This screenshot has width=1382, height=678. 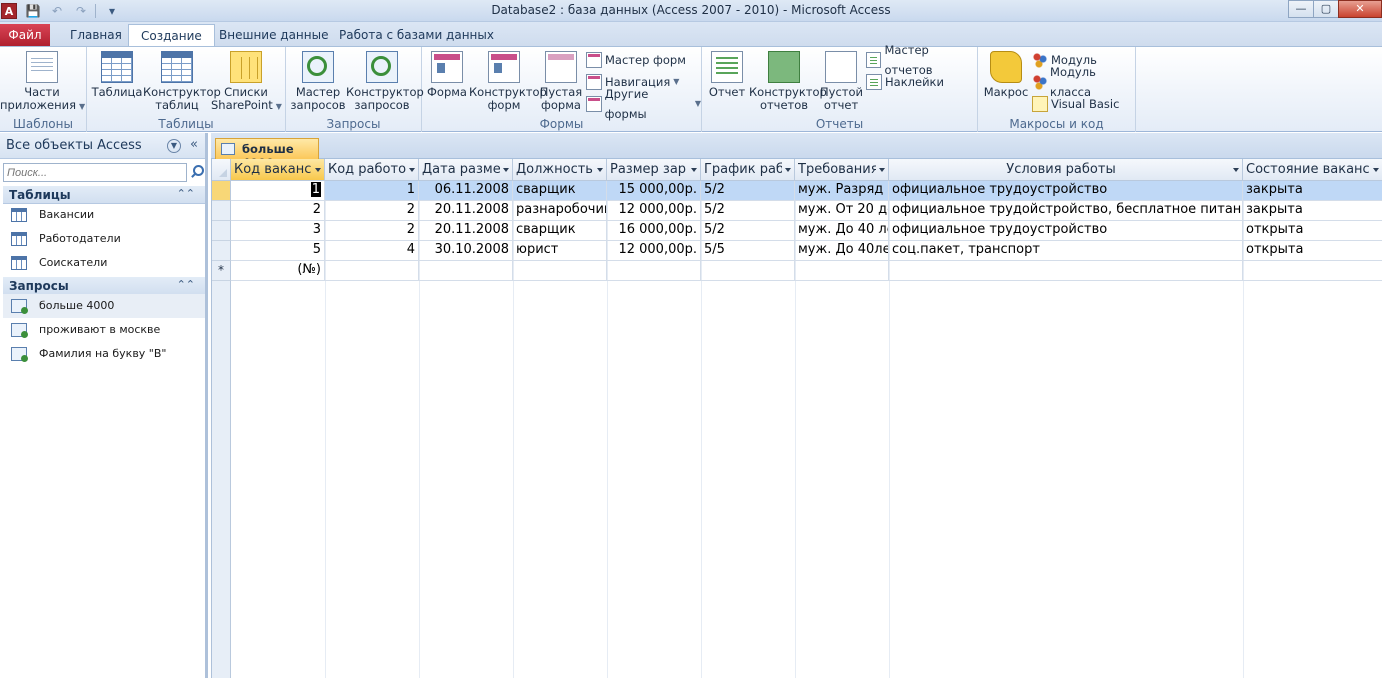 I want to click on chevron-down-icon: ▼, so click(x=174, y=146).